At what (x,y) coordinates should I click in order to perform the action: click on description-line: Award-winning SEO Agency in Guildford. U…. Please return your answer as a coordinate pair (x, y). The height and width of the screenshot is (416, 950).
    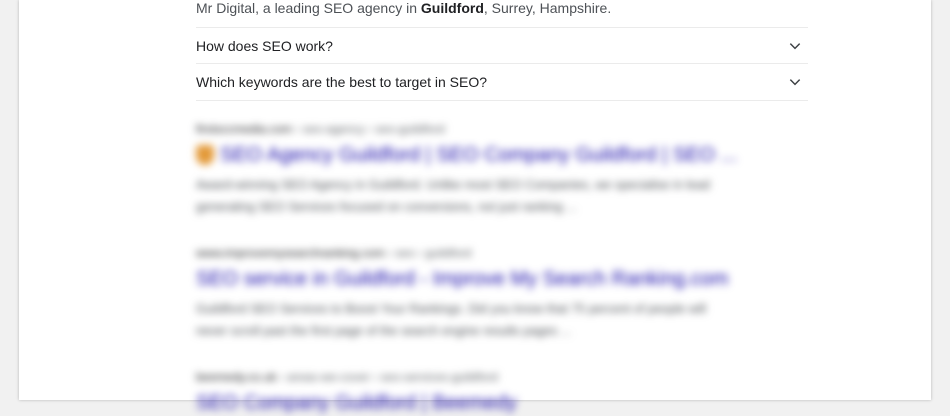
    Looking at the image, I should click on (453, 185).